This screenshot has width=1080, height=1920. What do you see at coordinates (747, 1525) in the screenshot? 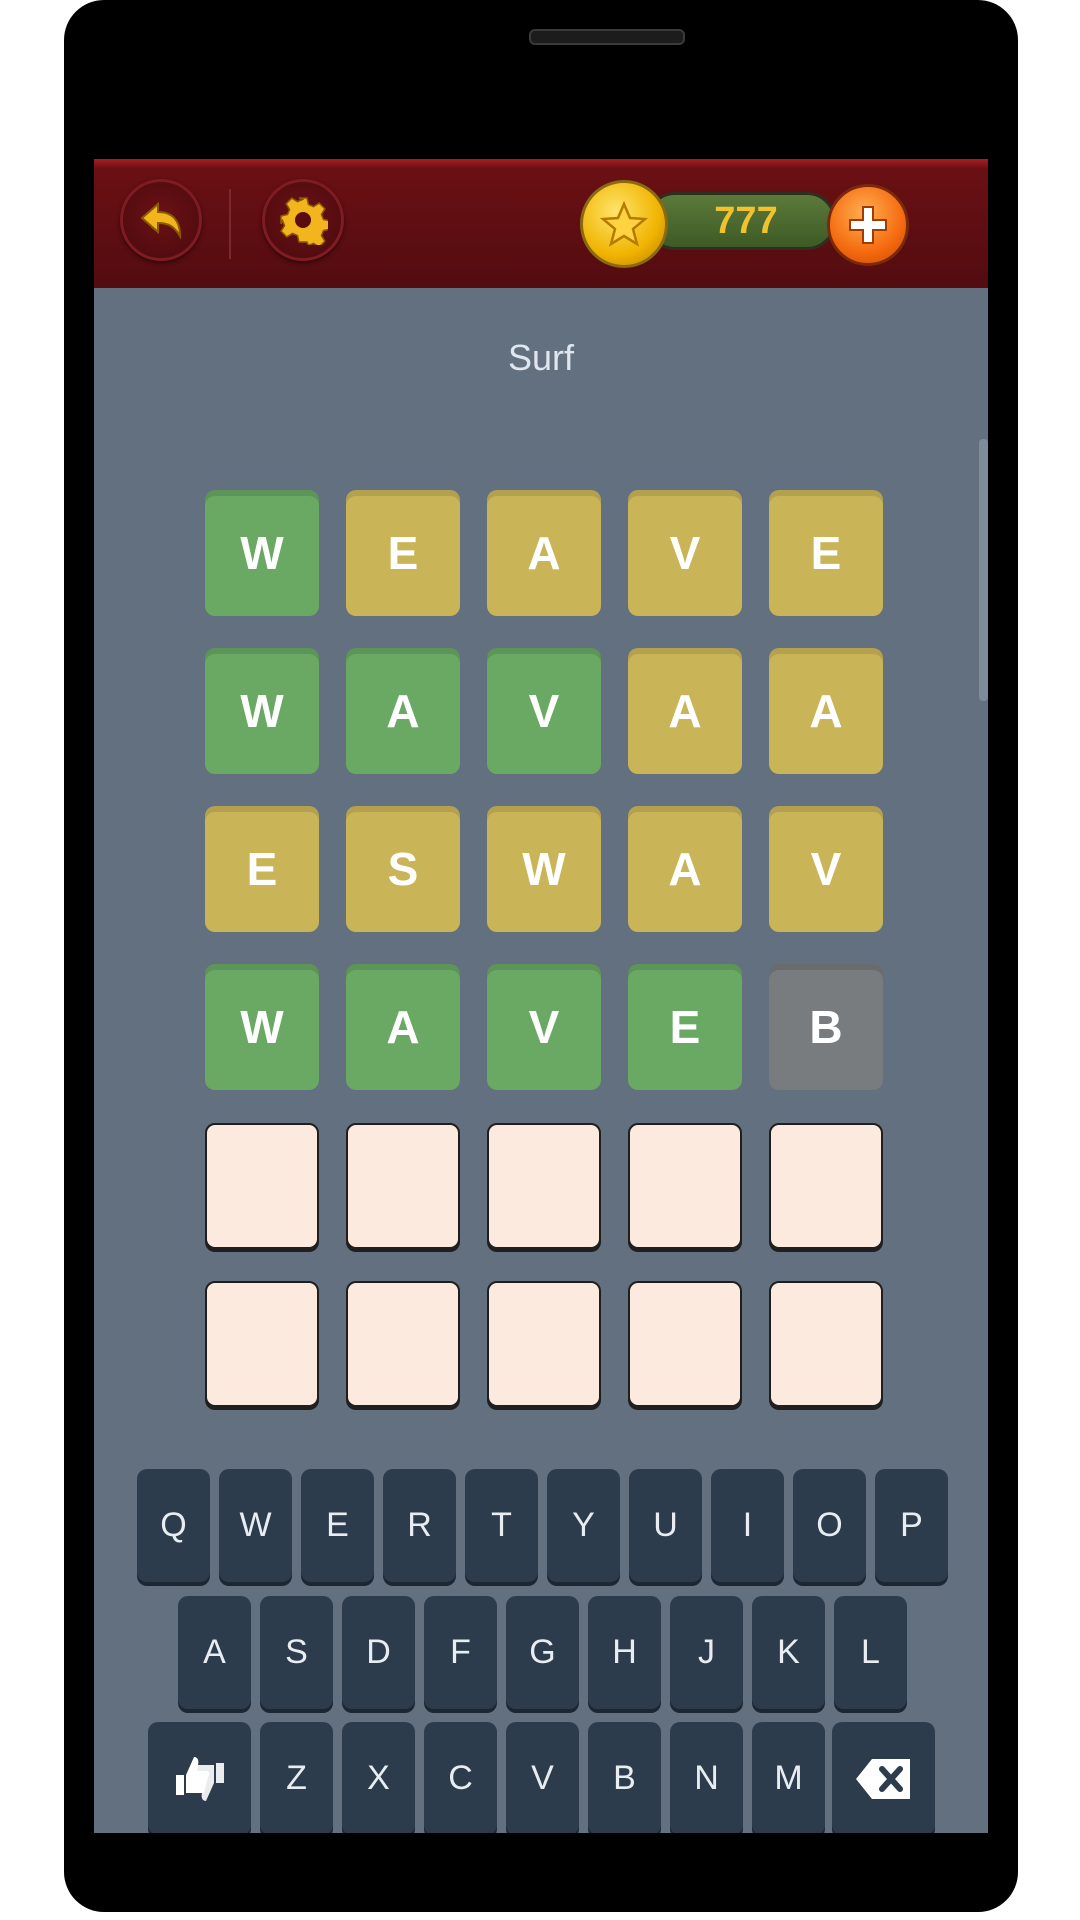
I see `key-i: I` at bounding box center [747, 1525].